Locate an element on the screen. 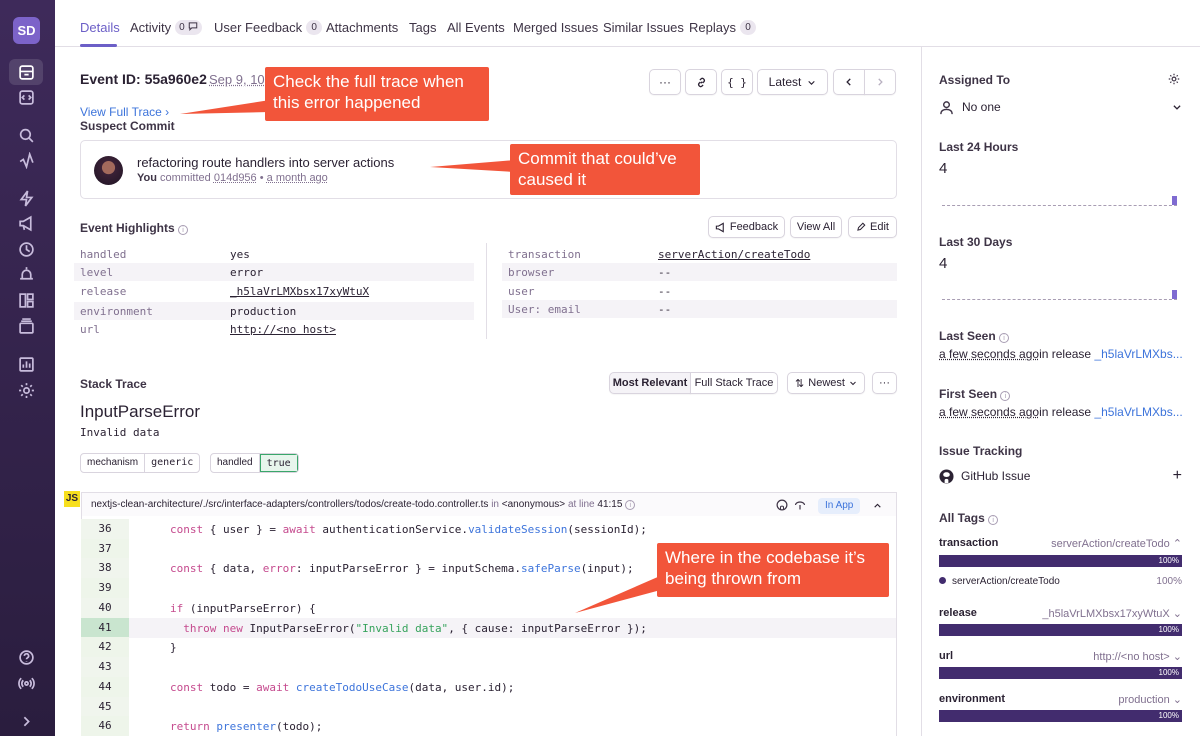 Image resolution: width=1200 pixels, height=736 pixels. tag-release: release _h5laVrLMXbsx17xyWtuX ⌄ is located at coordinates (1060, 613).